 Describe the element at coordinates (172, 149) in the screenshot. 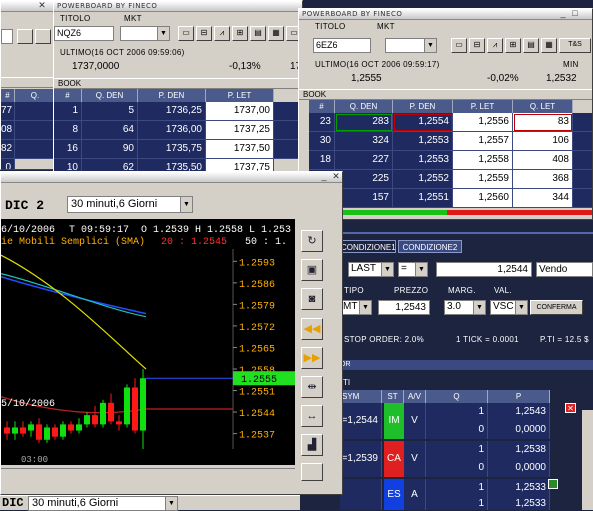

I see `table-row: 1735,75` at that location.